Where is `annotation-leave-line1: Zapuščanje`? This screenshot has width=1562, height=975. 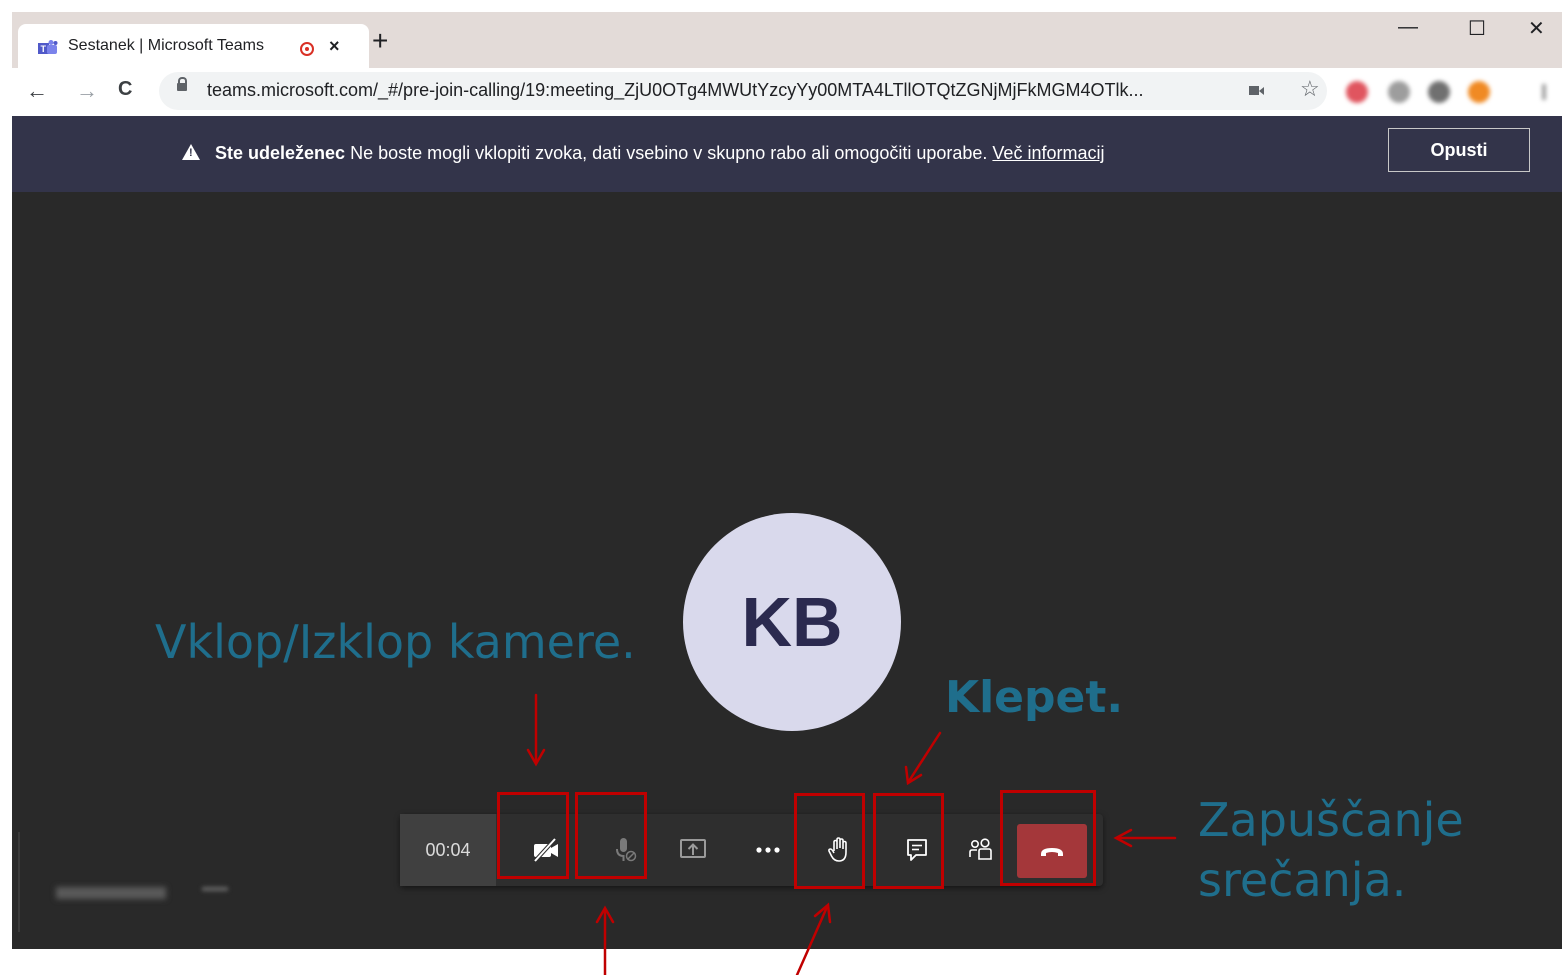
annotation-leave-line1: Zapuščanje is located at coordinates (1331, 820).